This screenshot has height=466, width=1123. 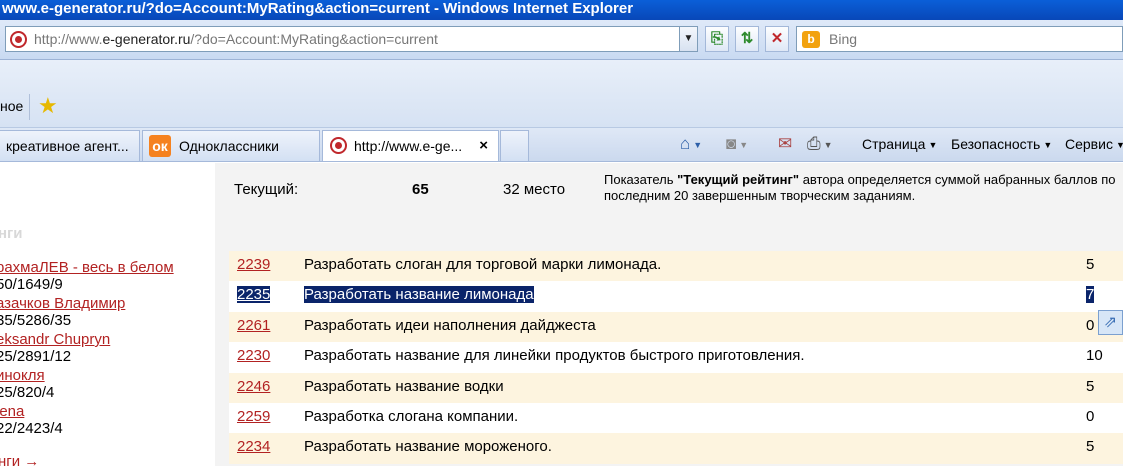 What do you see at coordinates (717, 39) in the screenshot?
I see `compatibility-view-icon: ⎘` at bounding box center [717, 39].